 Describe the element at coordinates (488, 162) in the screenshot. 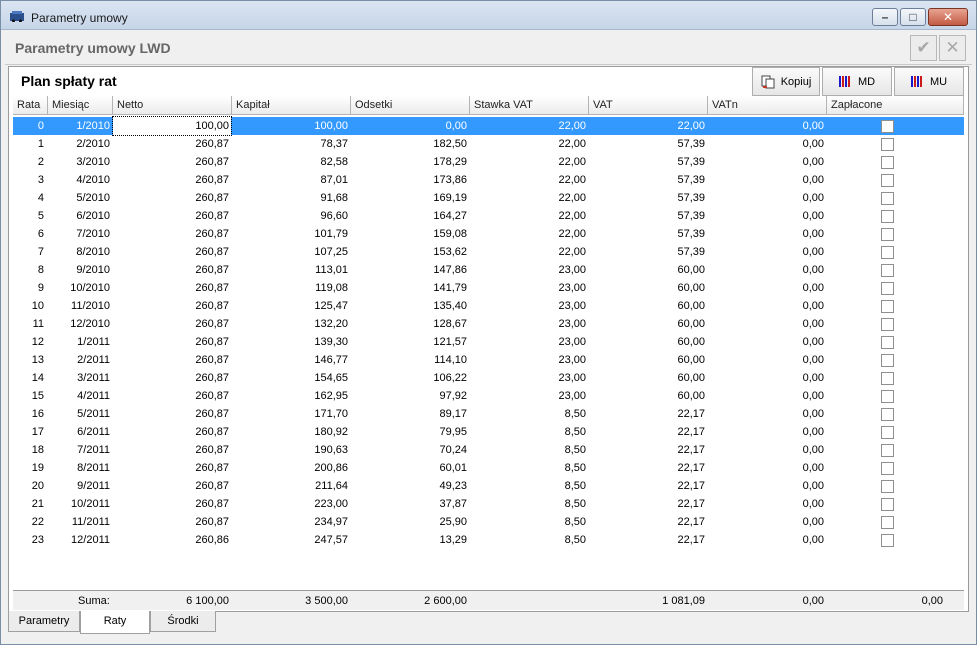

I see `table-row: 2 3/2010 260,87 82,58 178,29 22,00 57,39 0,00` at that location.